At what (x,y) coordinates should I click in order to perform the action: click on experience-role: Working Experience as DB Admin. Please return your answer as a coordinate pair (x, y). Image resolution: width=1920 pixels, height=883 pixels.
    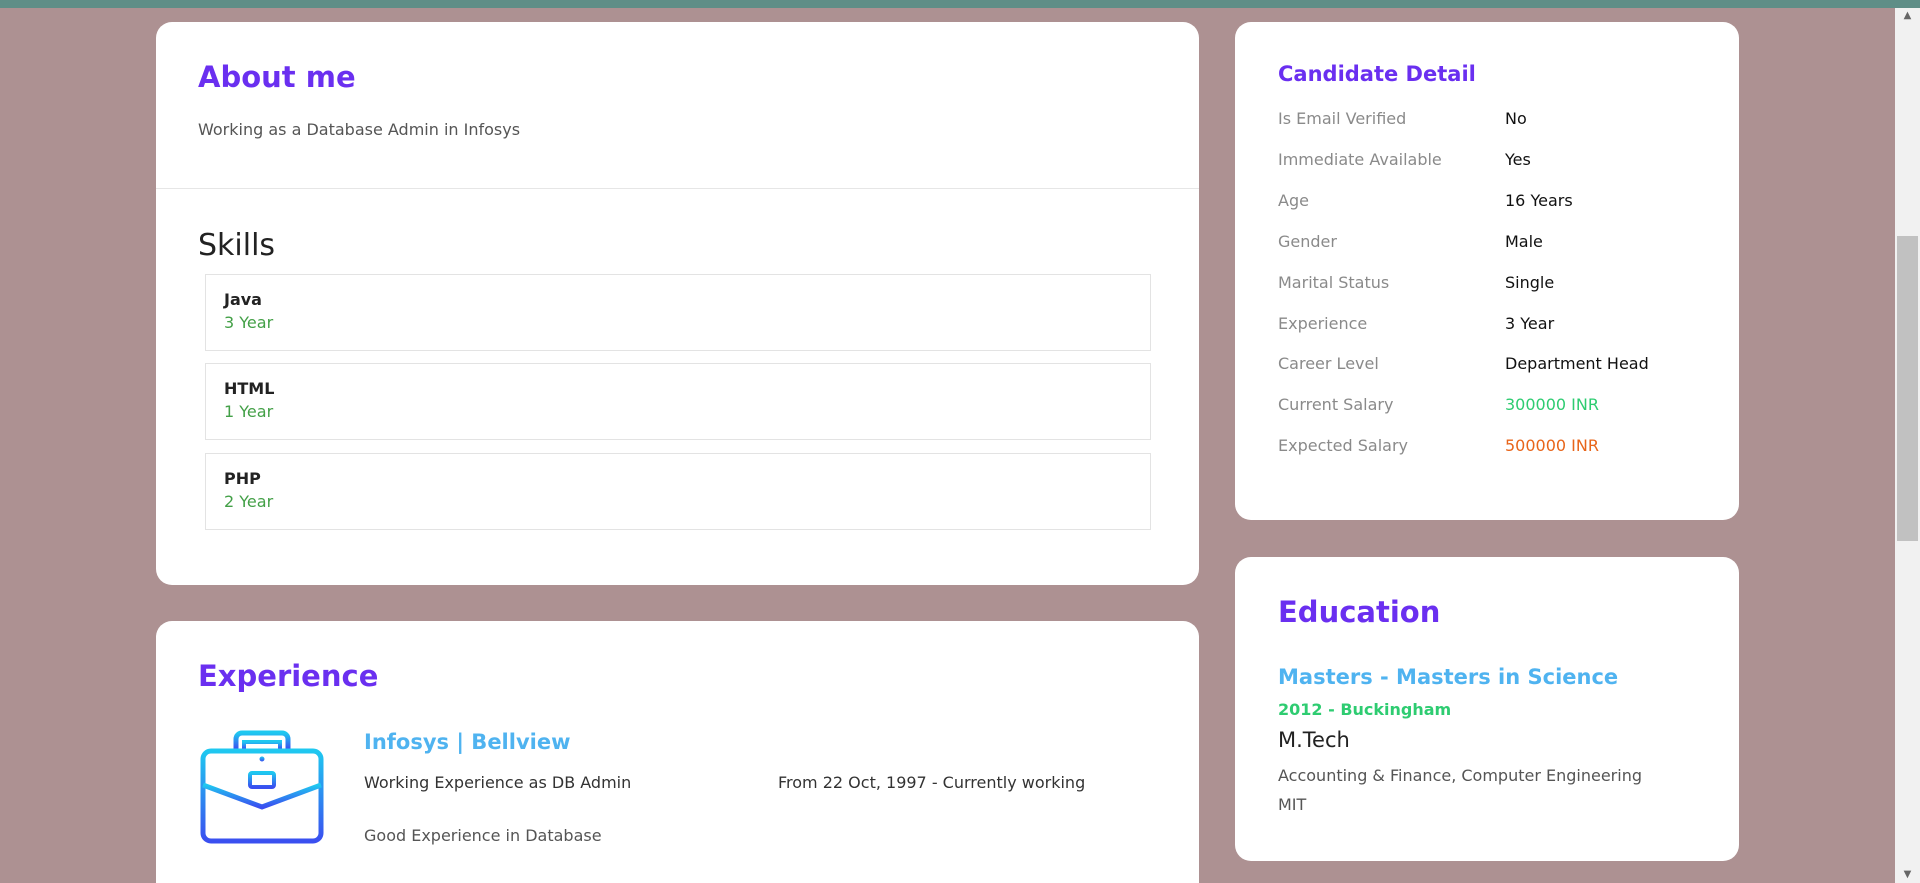
    Looking at the image, I should click on (498, 782).